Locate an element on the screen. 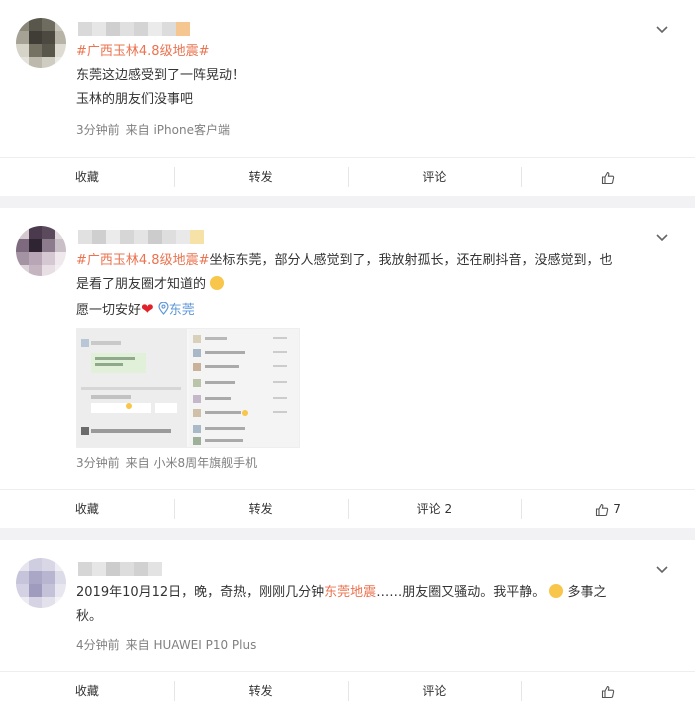 The image size is (695, 714). post-meta: 4分钟前 来自 HUAWEI P10 Plus is located at coordinates (166, 644).